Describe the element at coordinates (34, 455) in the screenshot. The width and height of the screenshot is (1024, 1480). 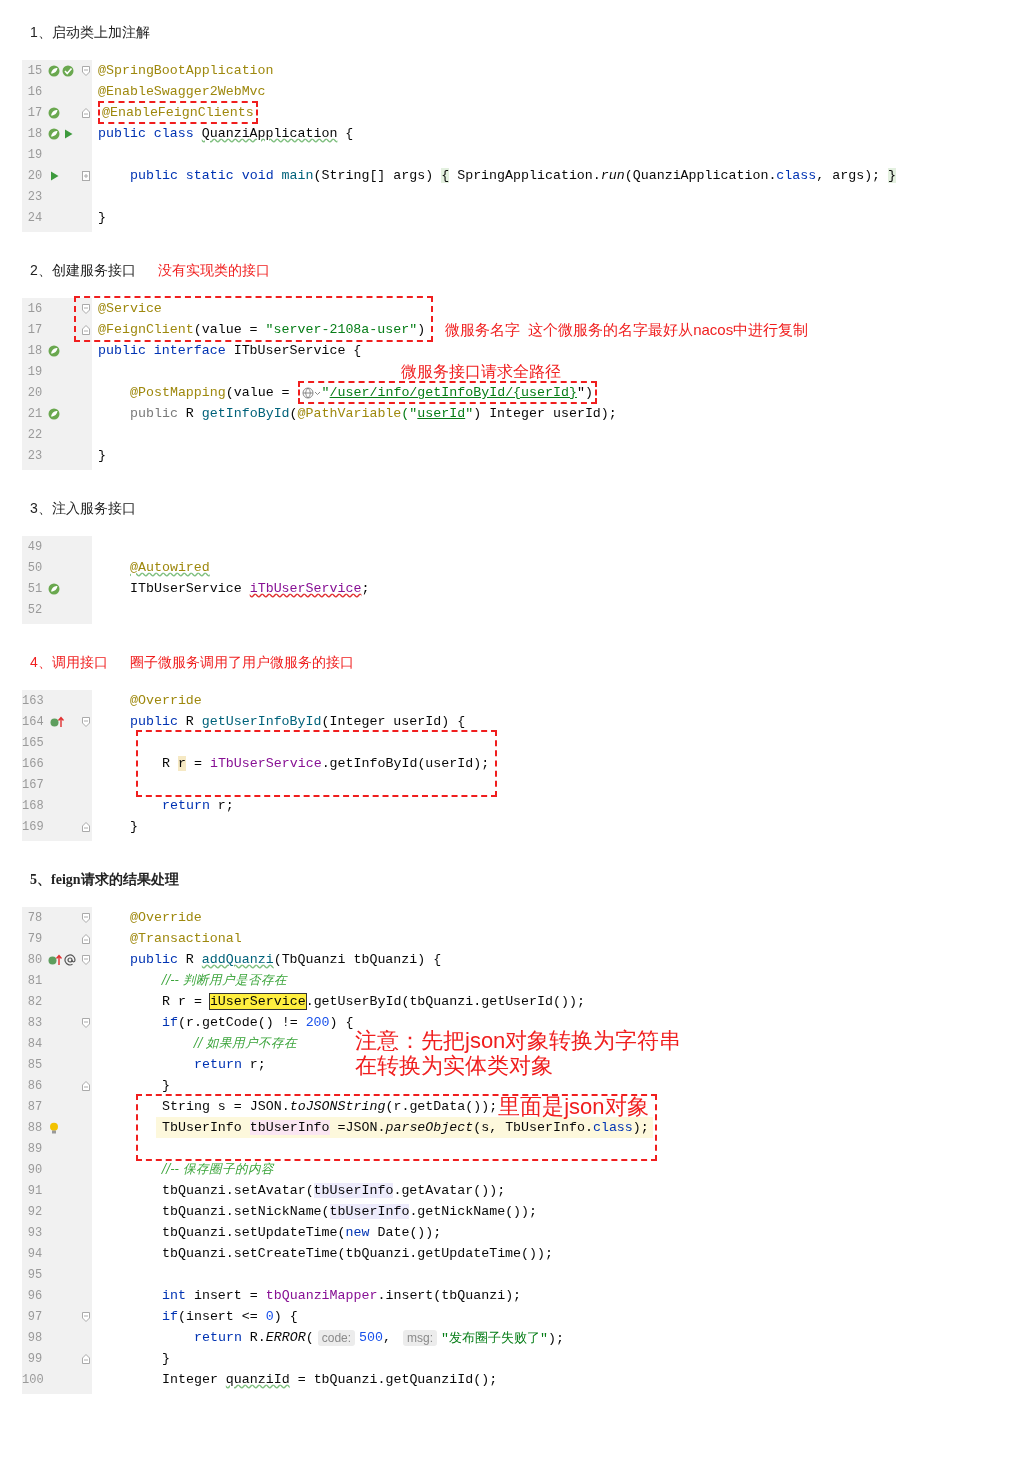
I see `line-number: 23` at that location.